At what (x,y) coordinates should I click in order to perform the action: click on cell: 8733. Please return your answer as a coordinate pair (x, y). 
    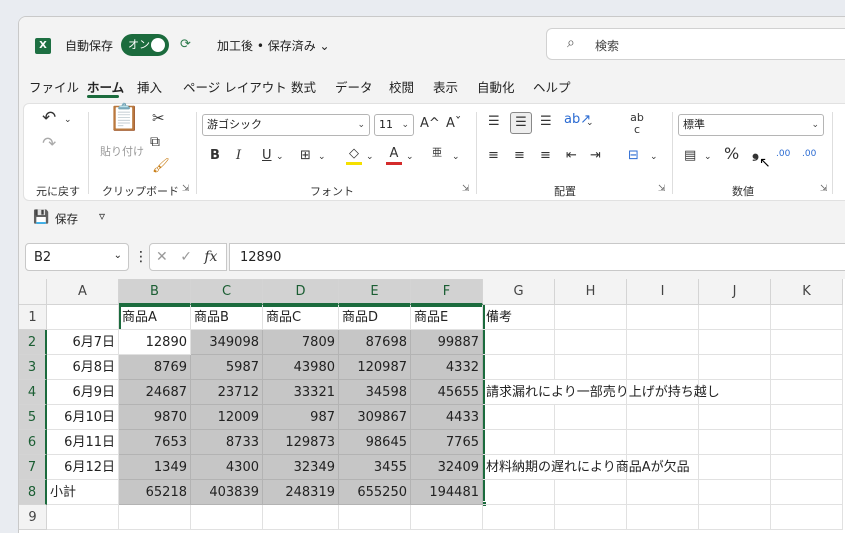
    Looking at the image, I should click on (227, 442).